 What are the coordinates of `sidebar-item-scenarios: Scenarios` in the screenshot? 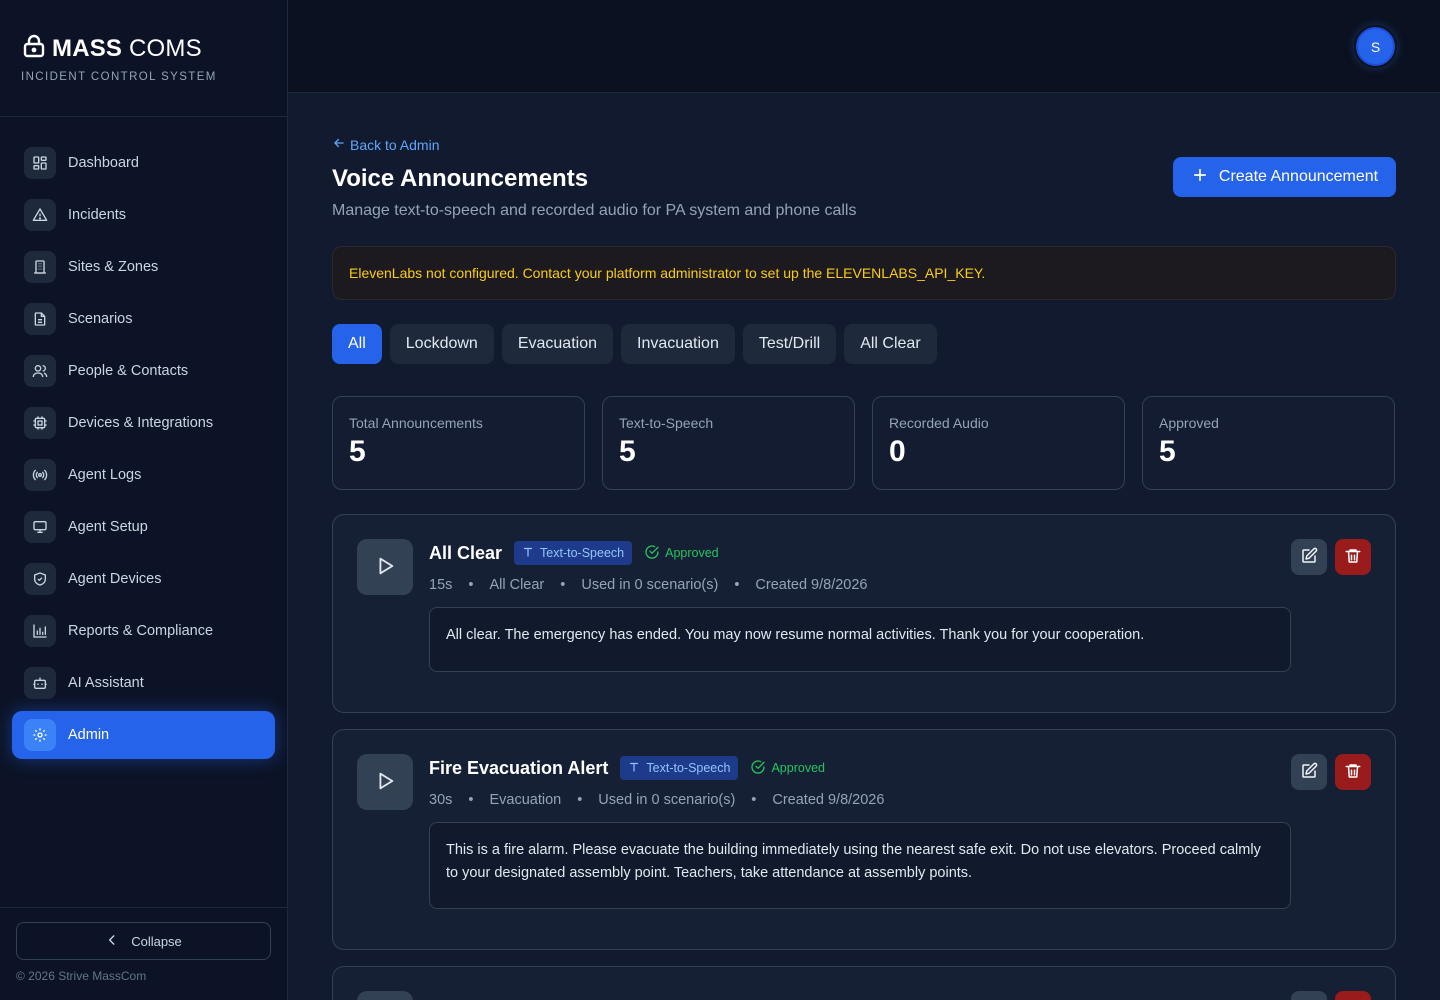 It's located at (143, 319).